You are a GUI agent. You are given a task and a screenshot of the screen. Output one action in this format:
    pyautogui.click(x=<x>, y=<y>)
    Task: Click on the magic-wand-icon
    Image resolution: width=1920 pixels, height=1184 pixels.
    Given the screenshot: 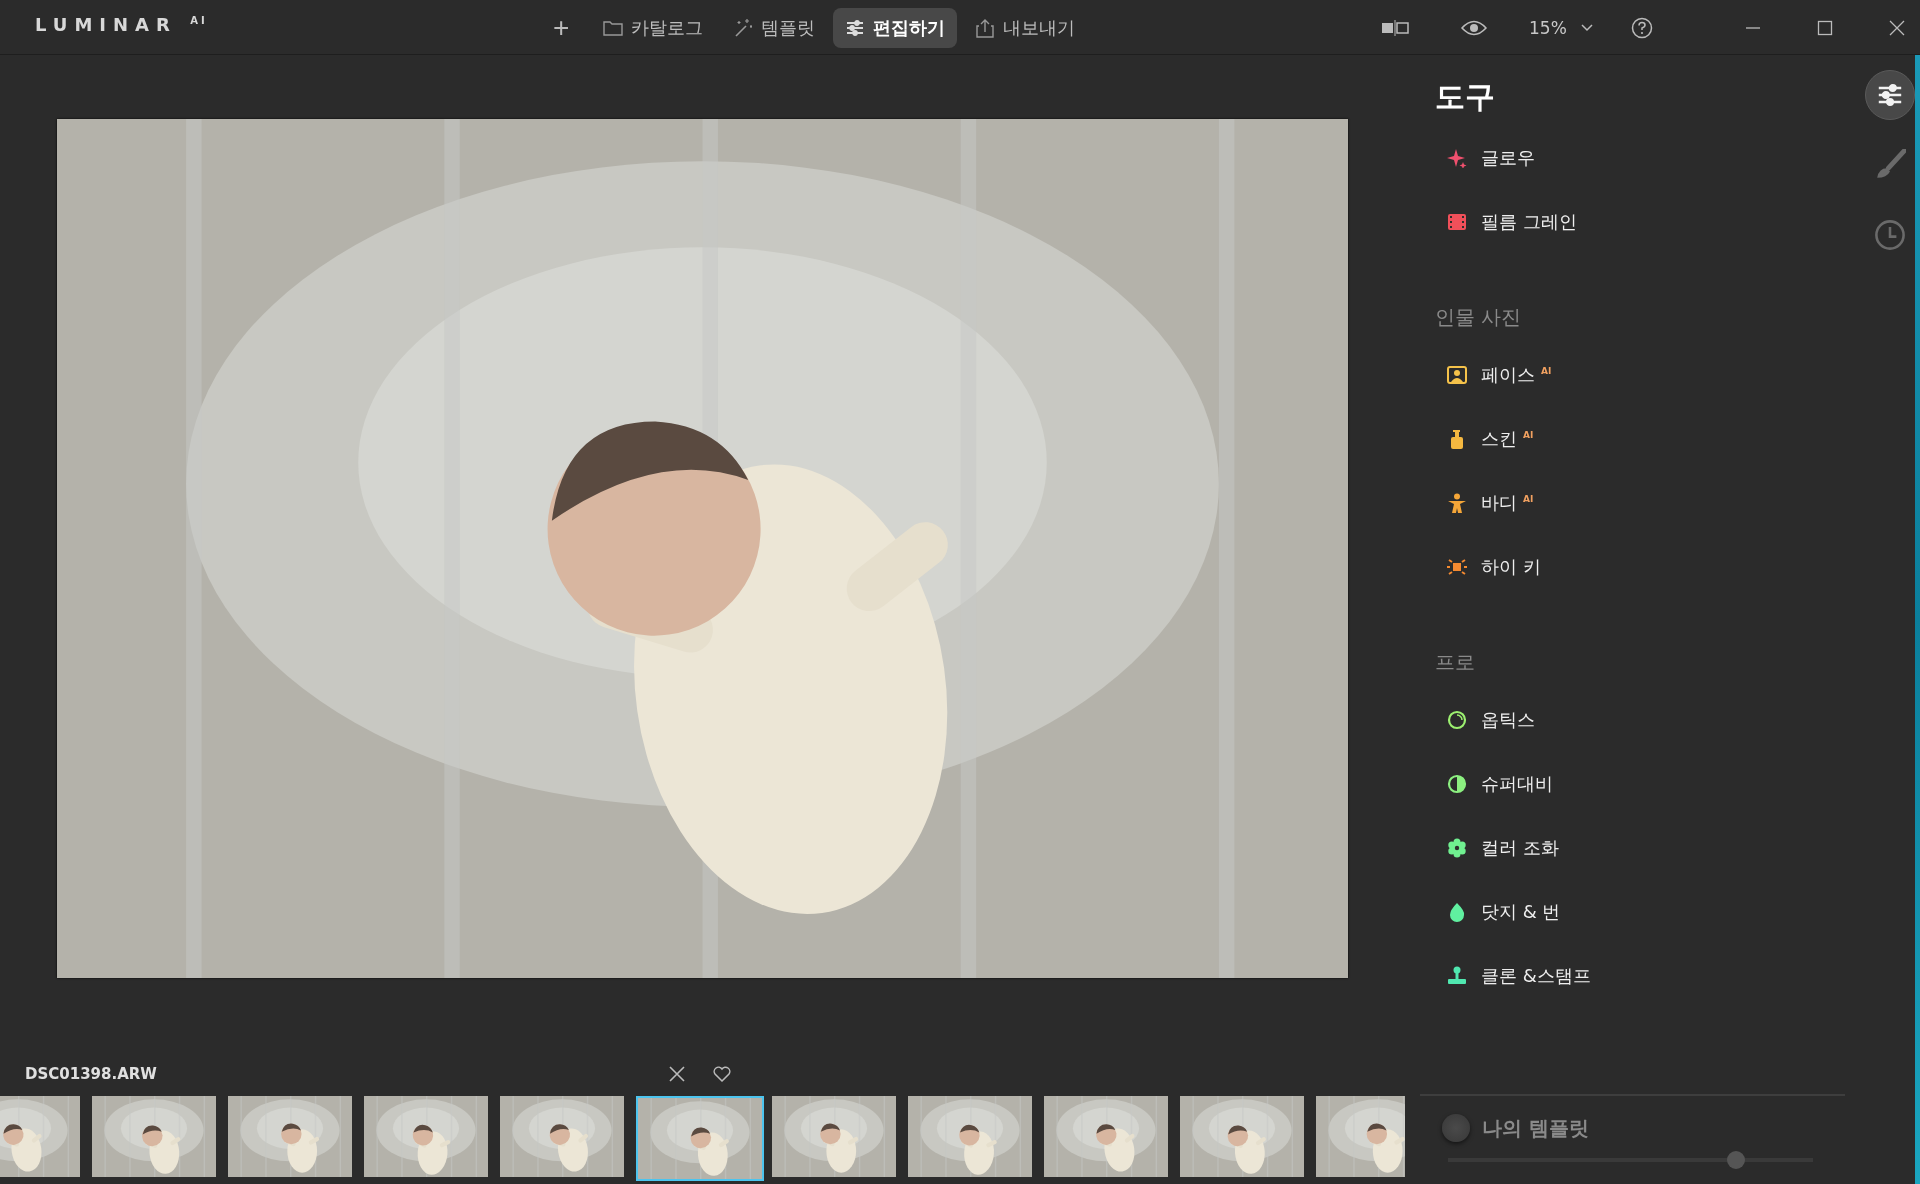 What is the action you would take?
    pyautogui.click(x=743, y=28)
    